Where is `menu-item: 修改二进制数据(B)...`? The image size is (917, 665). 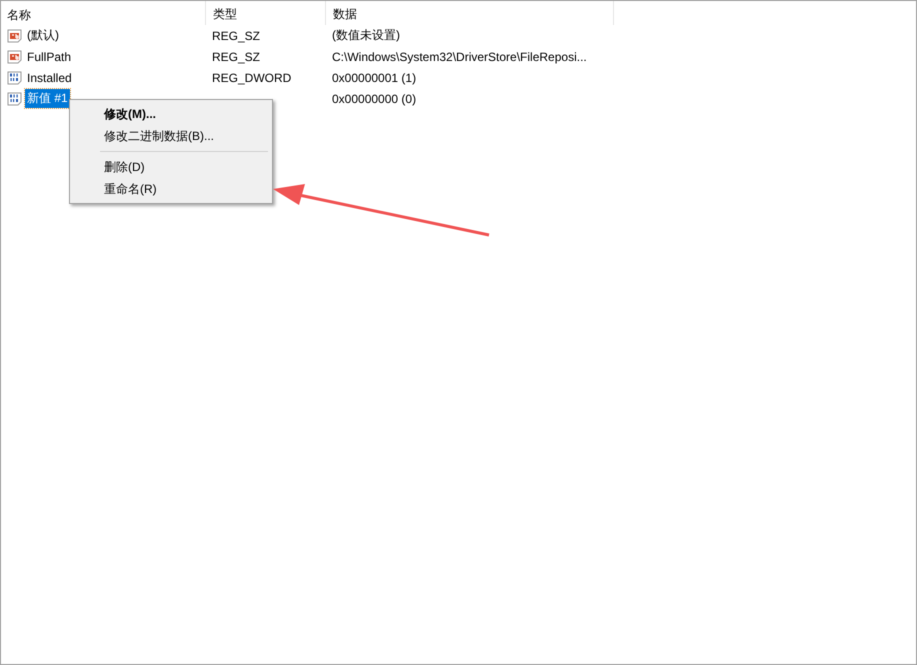
menu-item: 修改二进制数据(B)... is located at coordinates (171, 136).